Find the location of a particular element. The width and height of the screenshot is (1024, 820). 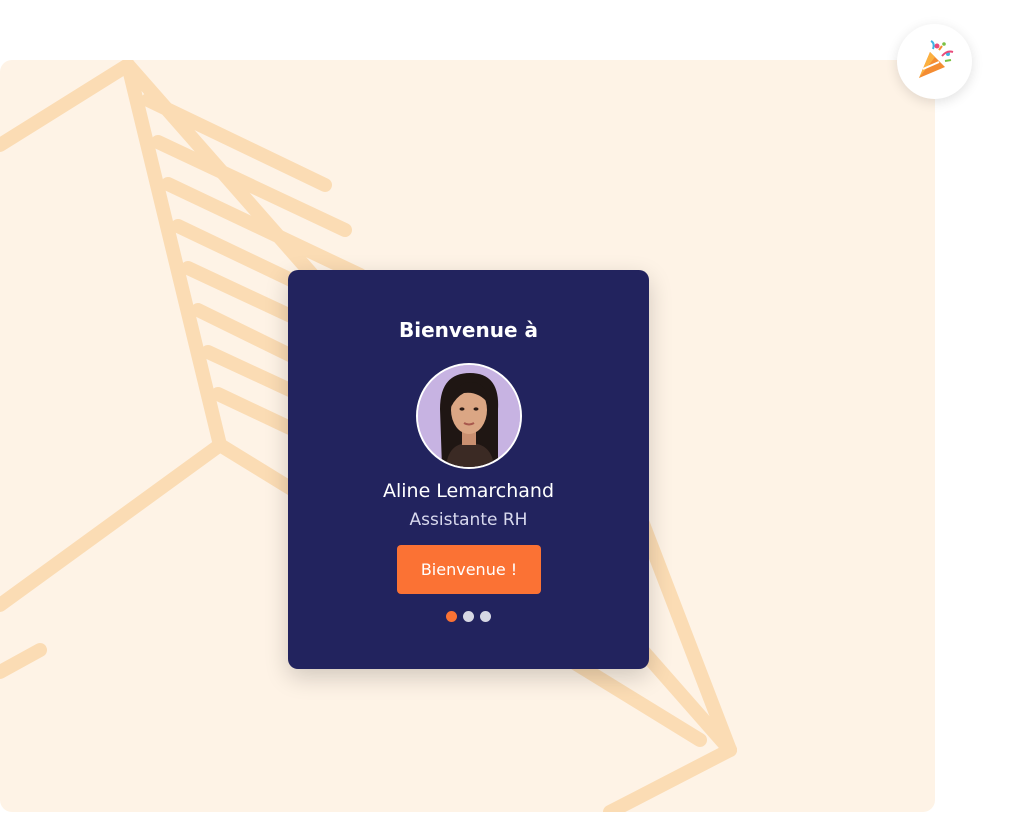

carousel-dots is located at coordinates (468, 617).